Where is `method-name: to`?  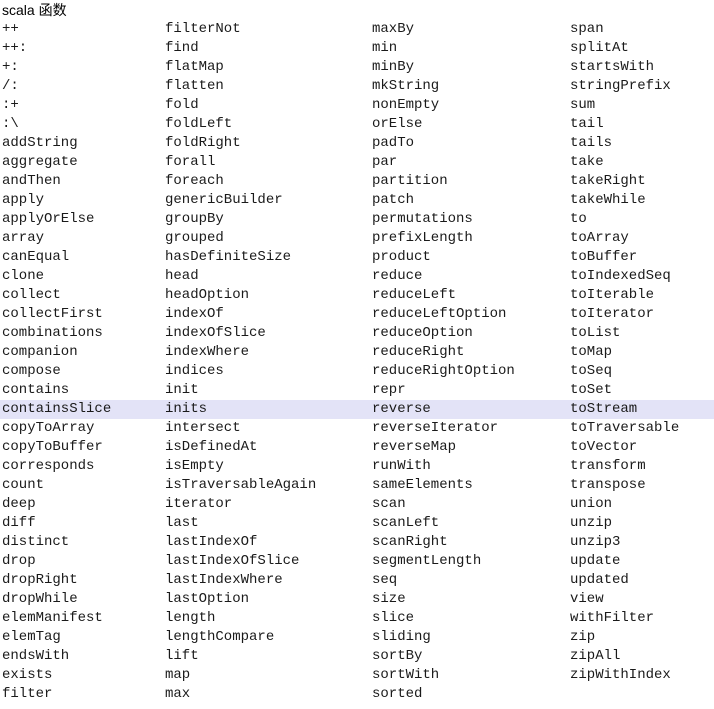
method-name: to is located at coordinates (641, 219).